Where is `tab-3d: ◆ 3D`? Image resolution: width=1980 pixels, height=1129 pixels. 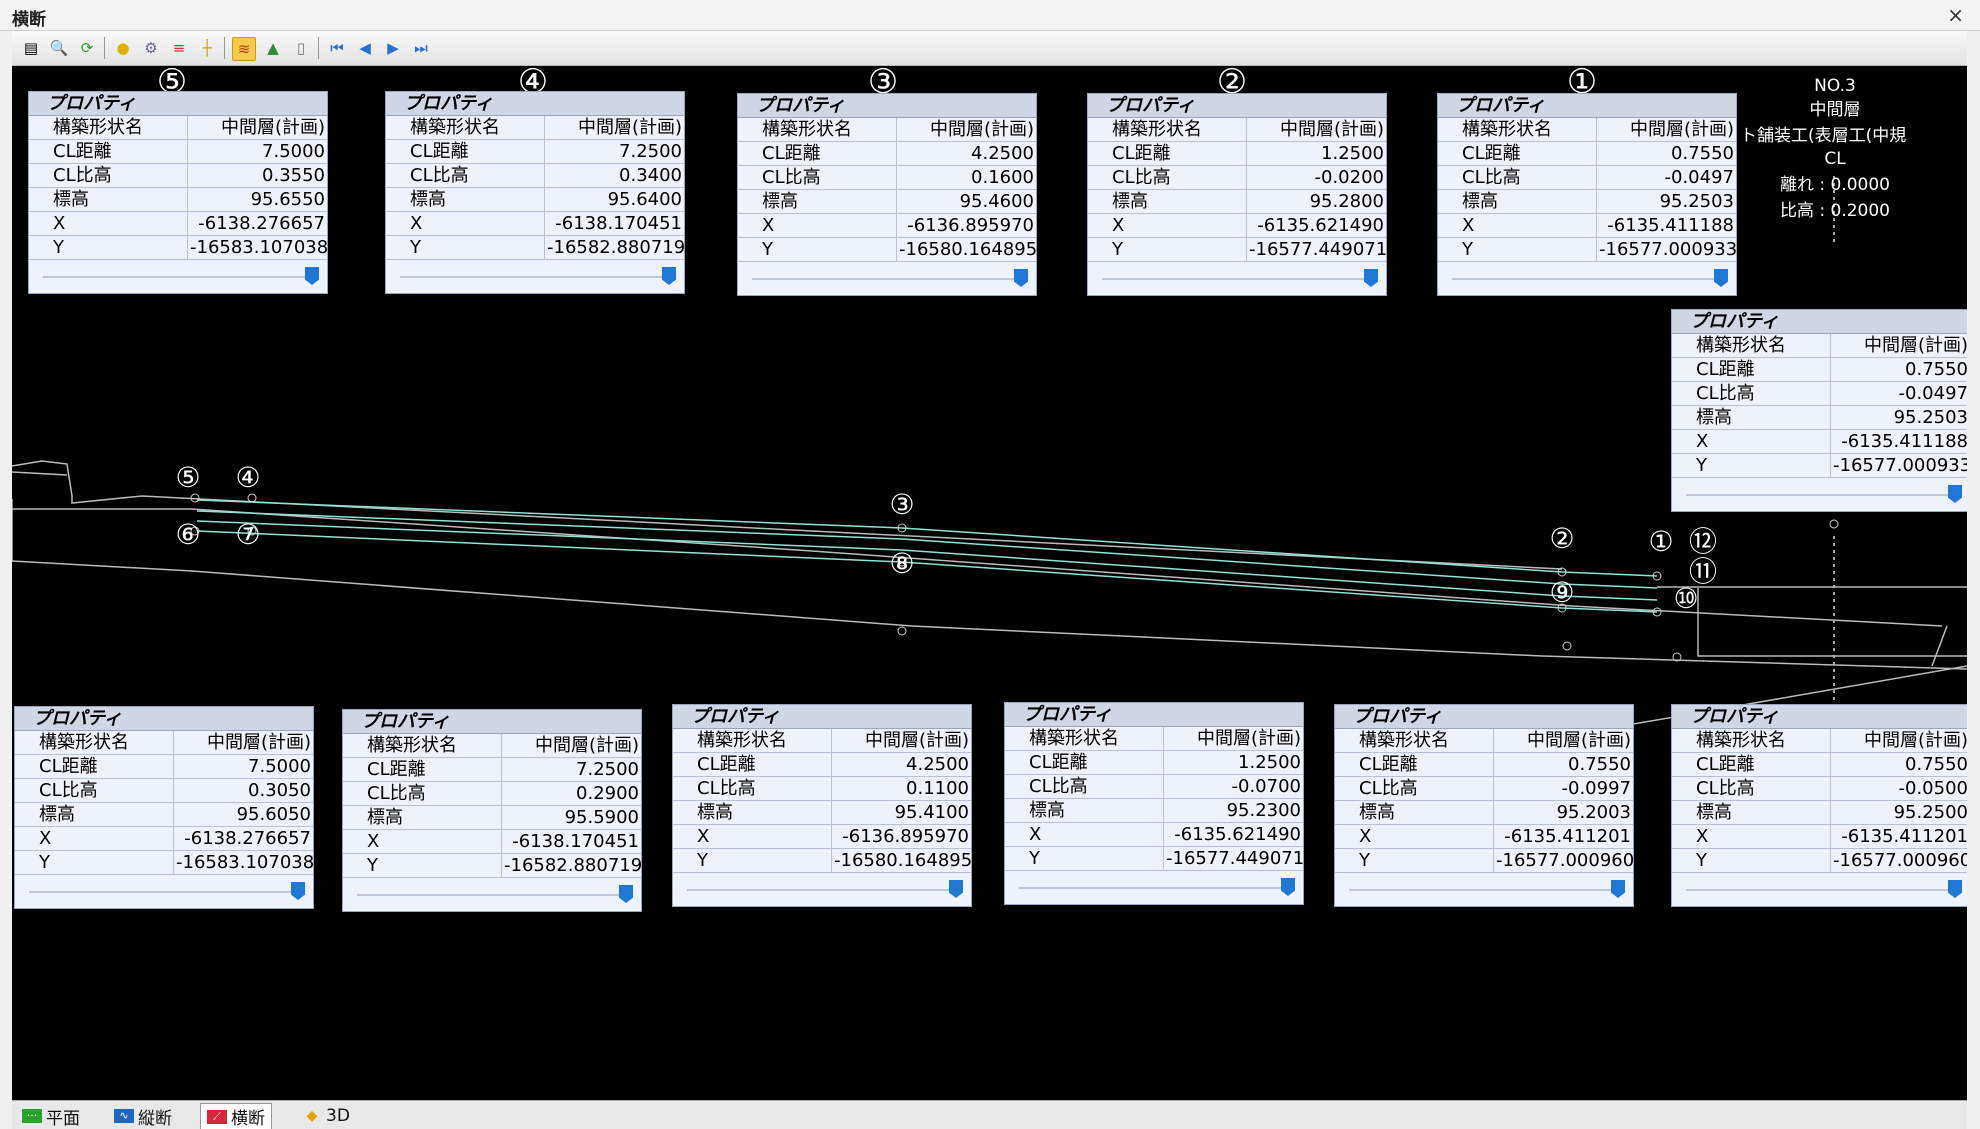 tab-3d: ◆ 3D is located at coordinates (326, 1116).